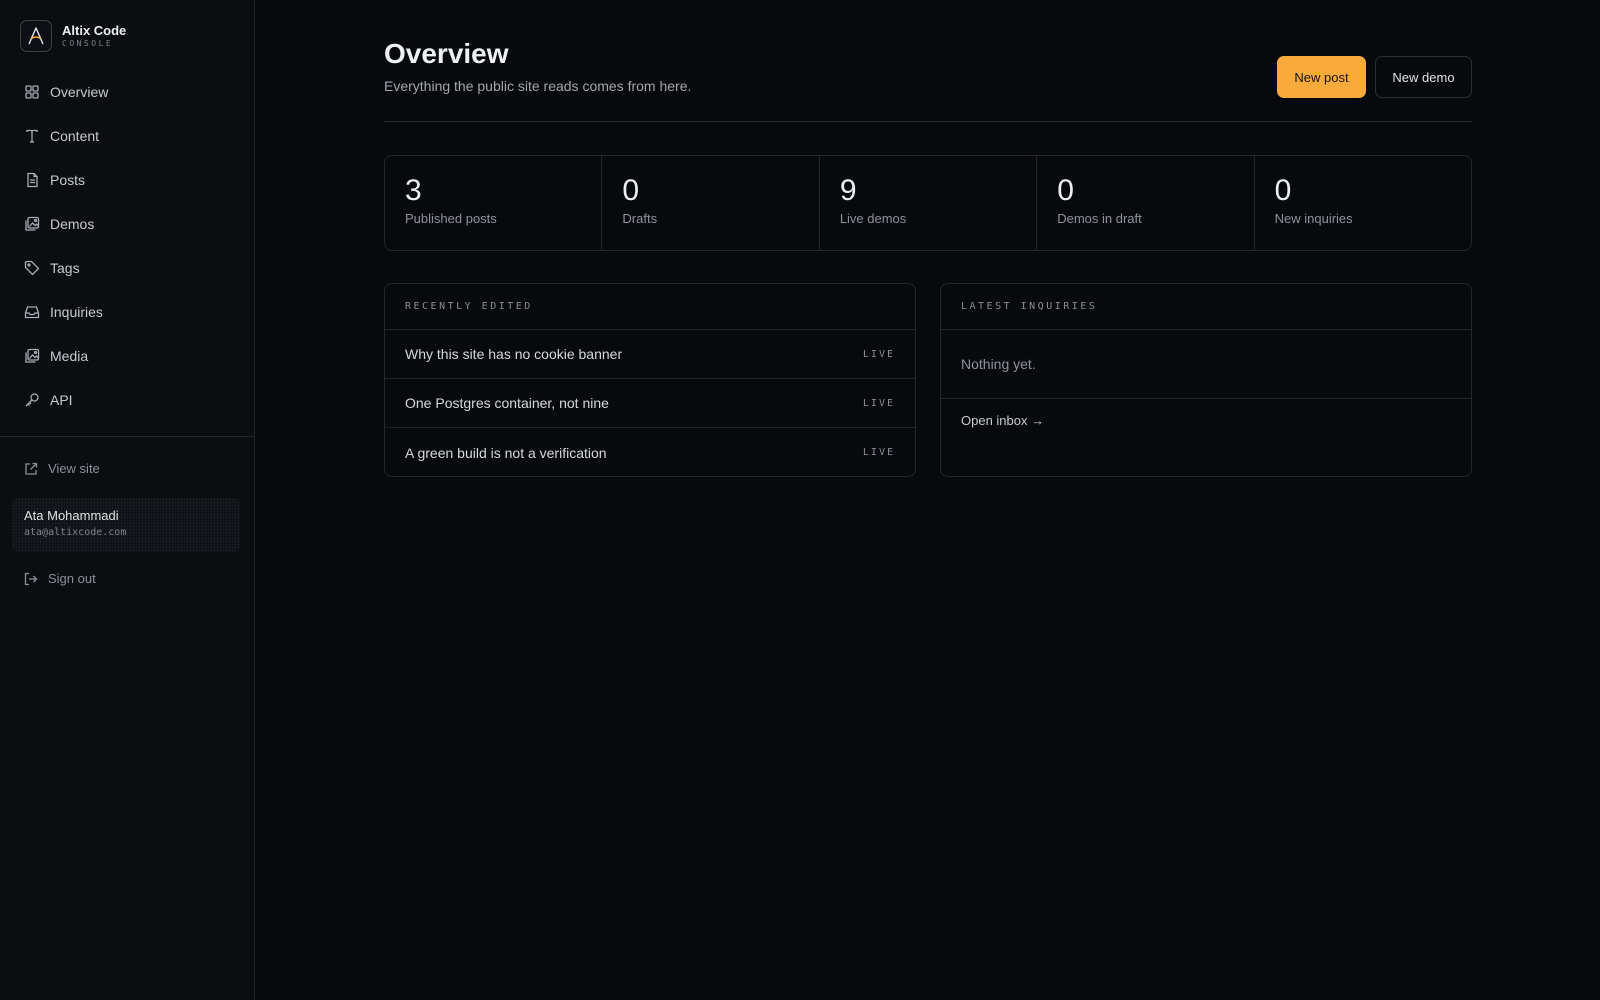 The width and height of the screenshot is (1600, 1000). I want to click on key-icon, so click(32, 400).